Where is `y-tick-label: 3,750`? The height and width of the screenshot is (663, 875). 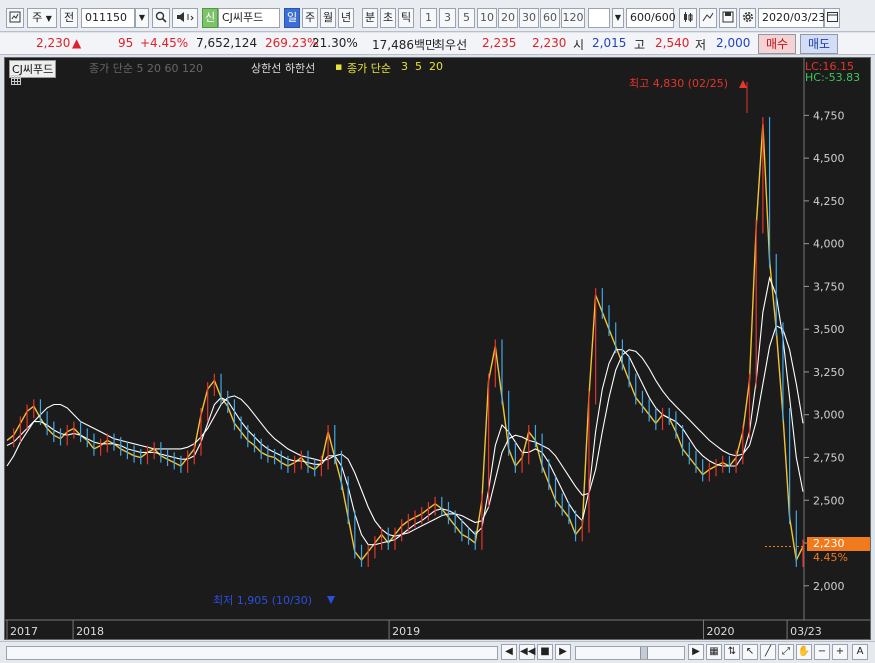
y-tick-label: 3,750 is located at coordinates (829, 286).